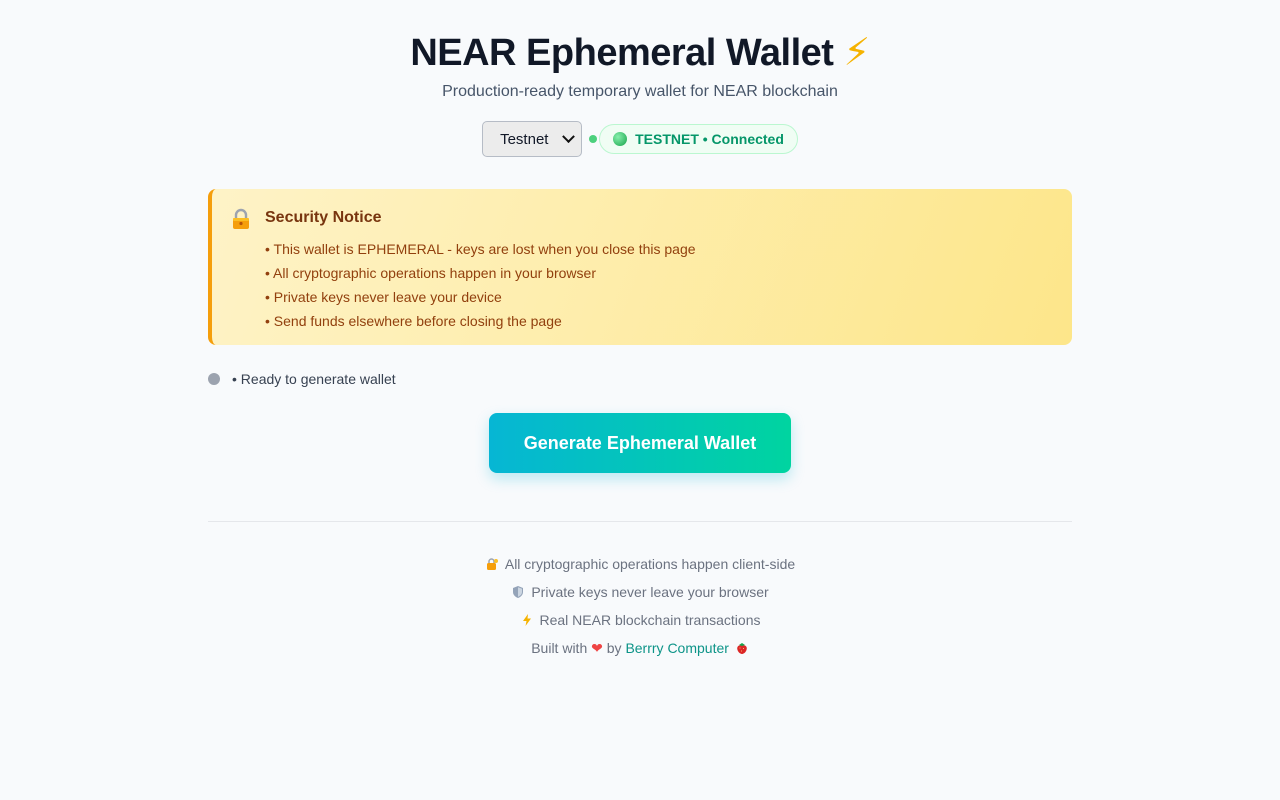 The image size is (1280, 800). I want to click on network-status-text: TESTNET • Connected, so click(709, 139).